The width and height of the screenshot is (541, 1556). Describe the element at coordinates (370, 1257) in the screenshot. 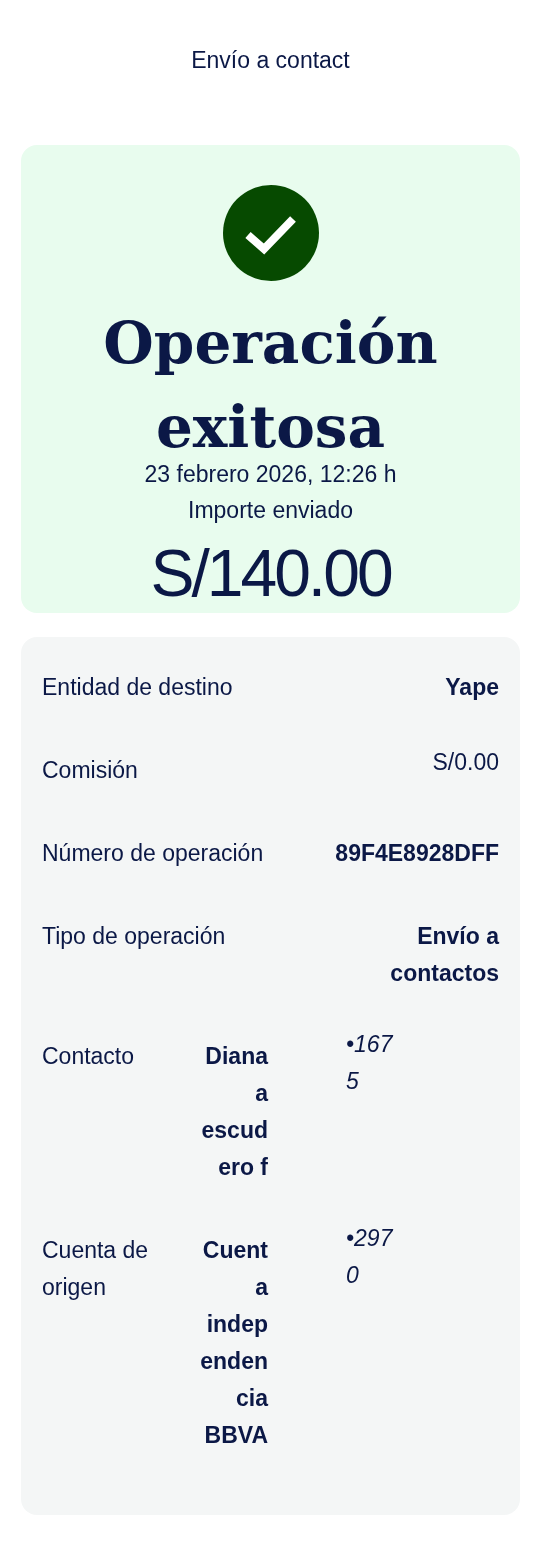

I see `masked-number: •2970` at that location.